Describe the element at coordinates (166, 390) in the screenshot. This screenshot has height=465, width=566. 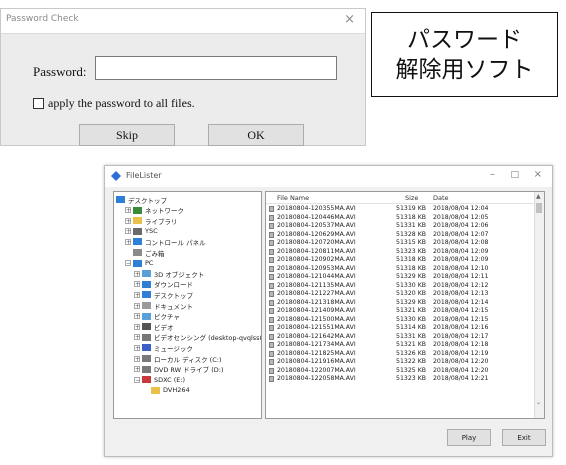
I see `tree-item: DVH264` at that location.